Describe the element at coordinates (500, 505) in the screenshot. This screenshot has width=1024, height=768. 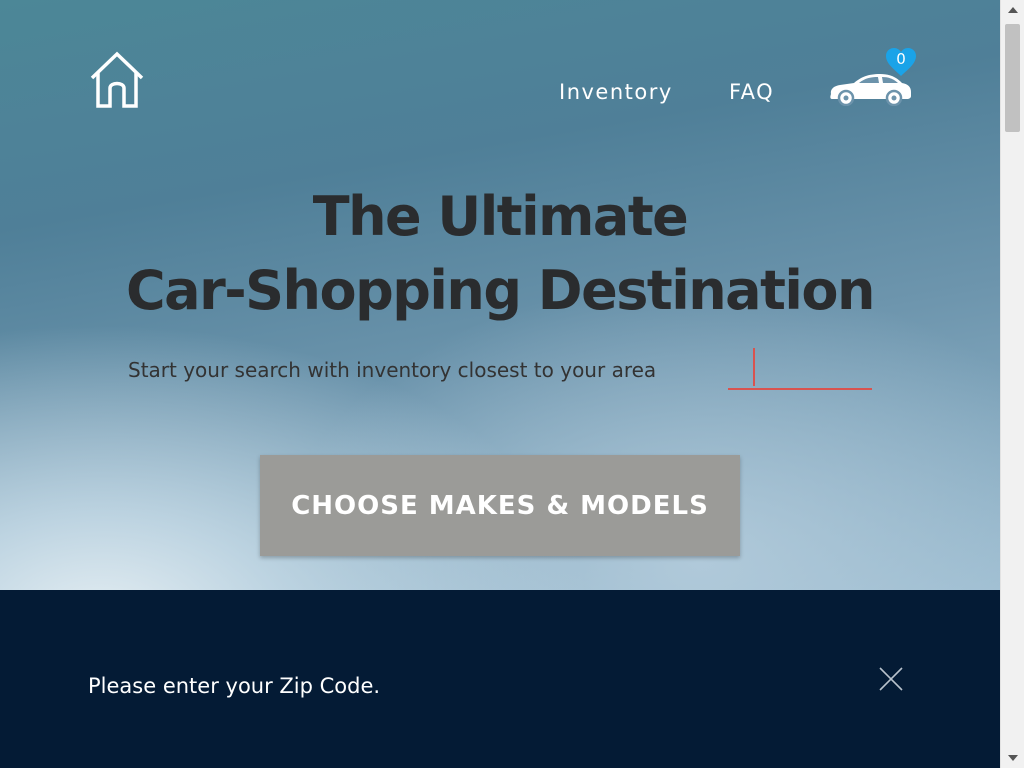
I see `choose-makes-models-button: CHOOSE MAKES & MODELS` at that location.